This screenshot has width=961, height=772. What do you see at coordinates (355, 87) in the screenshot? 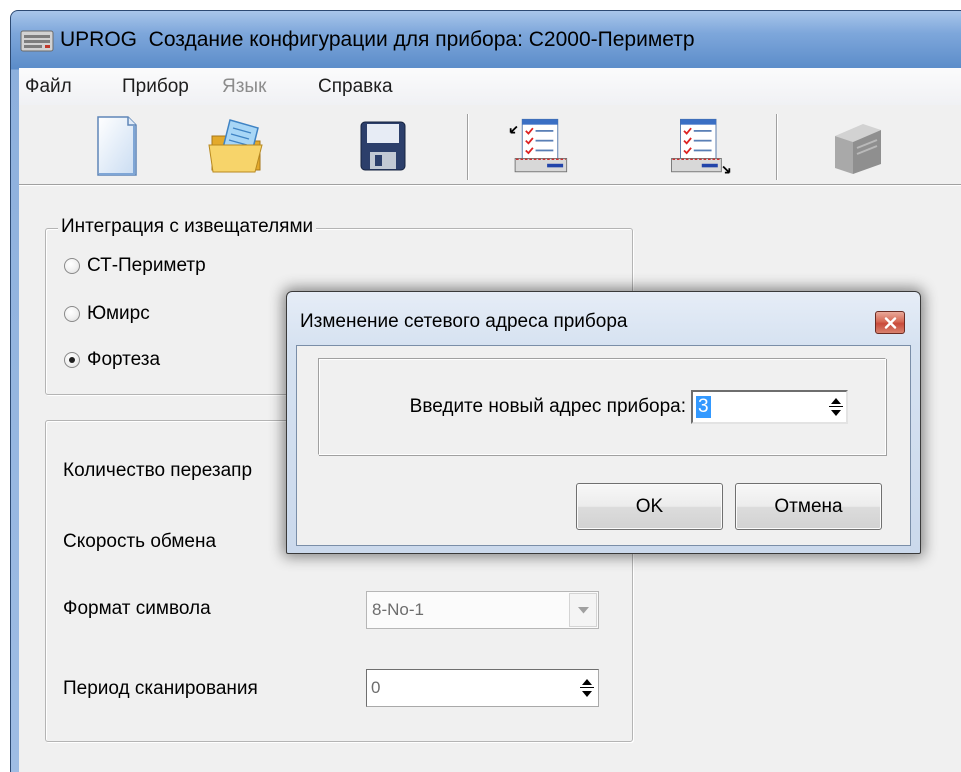
I see `menu-help: Справка` at bounding box center [355, 87].